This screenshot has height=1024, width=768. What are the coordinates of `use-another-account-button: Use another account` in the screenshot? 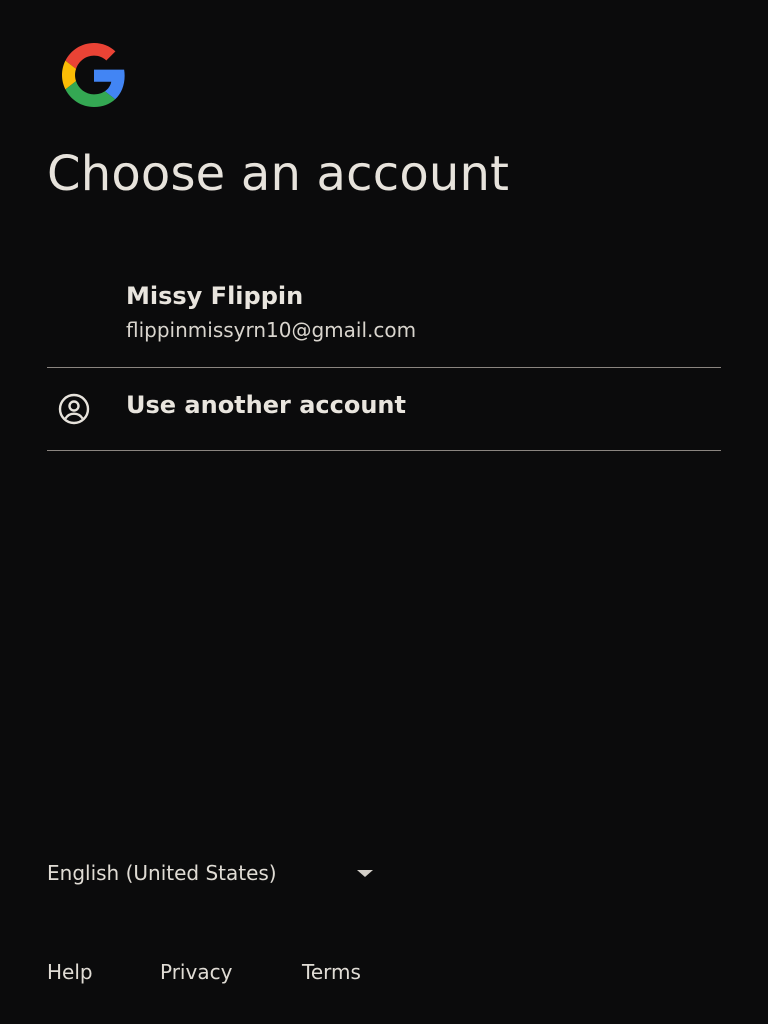 It's located at (384, 409).